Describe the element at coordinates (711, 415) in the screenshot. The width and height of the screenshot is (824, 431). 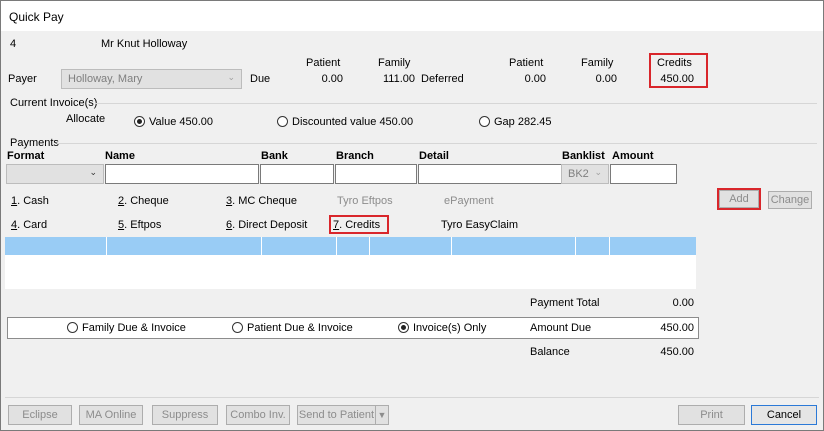
I see `print-button: Print` at that location.